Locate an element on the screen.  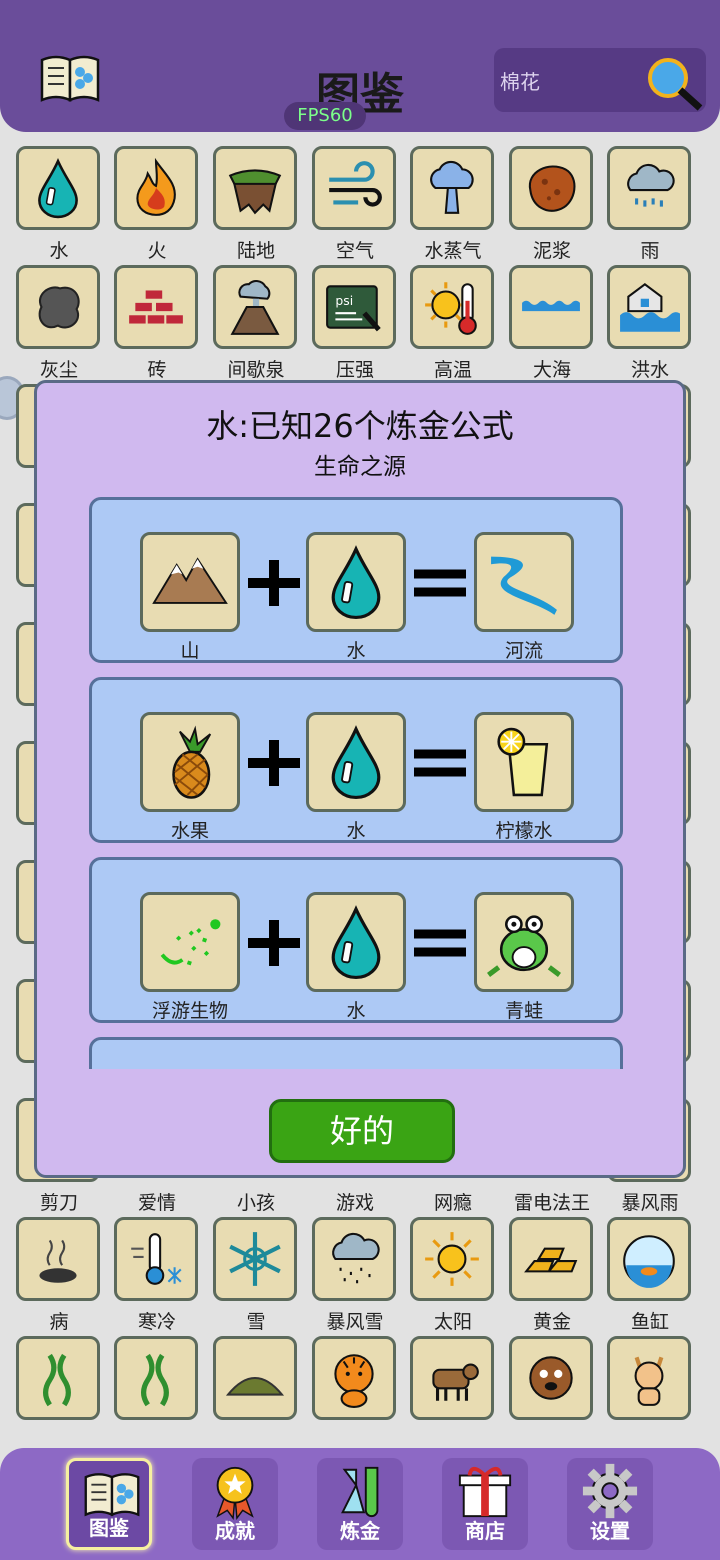
sun-icon is located at coordinates (452, 1259).